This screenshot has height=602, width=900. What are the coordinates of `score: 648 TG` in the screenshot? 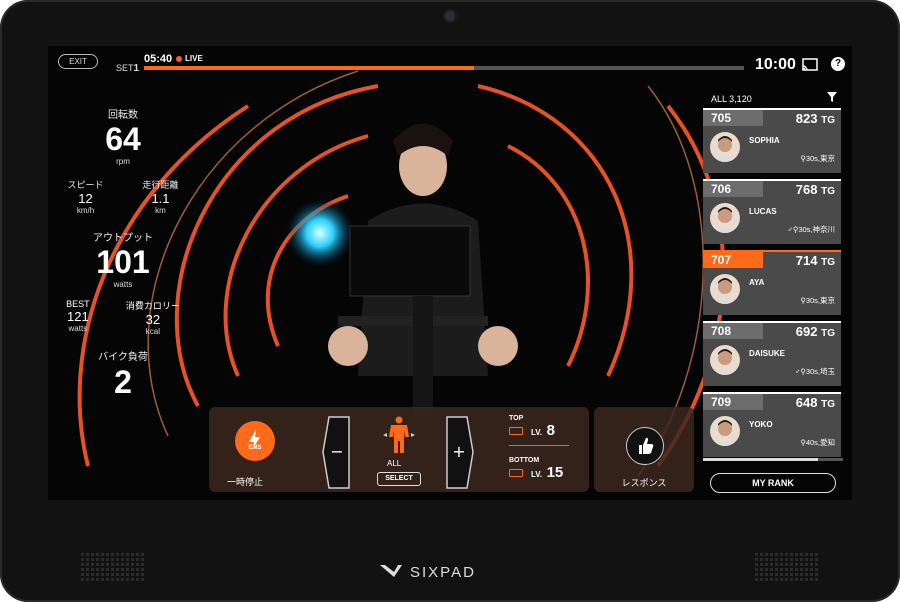 It's located at (815, 402).